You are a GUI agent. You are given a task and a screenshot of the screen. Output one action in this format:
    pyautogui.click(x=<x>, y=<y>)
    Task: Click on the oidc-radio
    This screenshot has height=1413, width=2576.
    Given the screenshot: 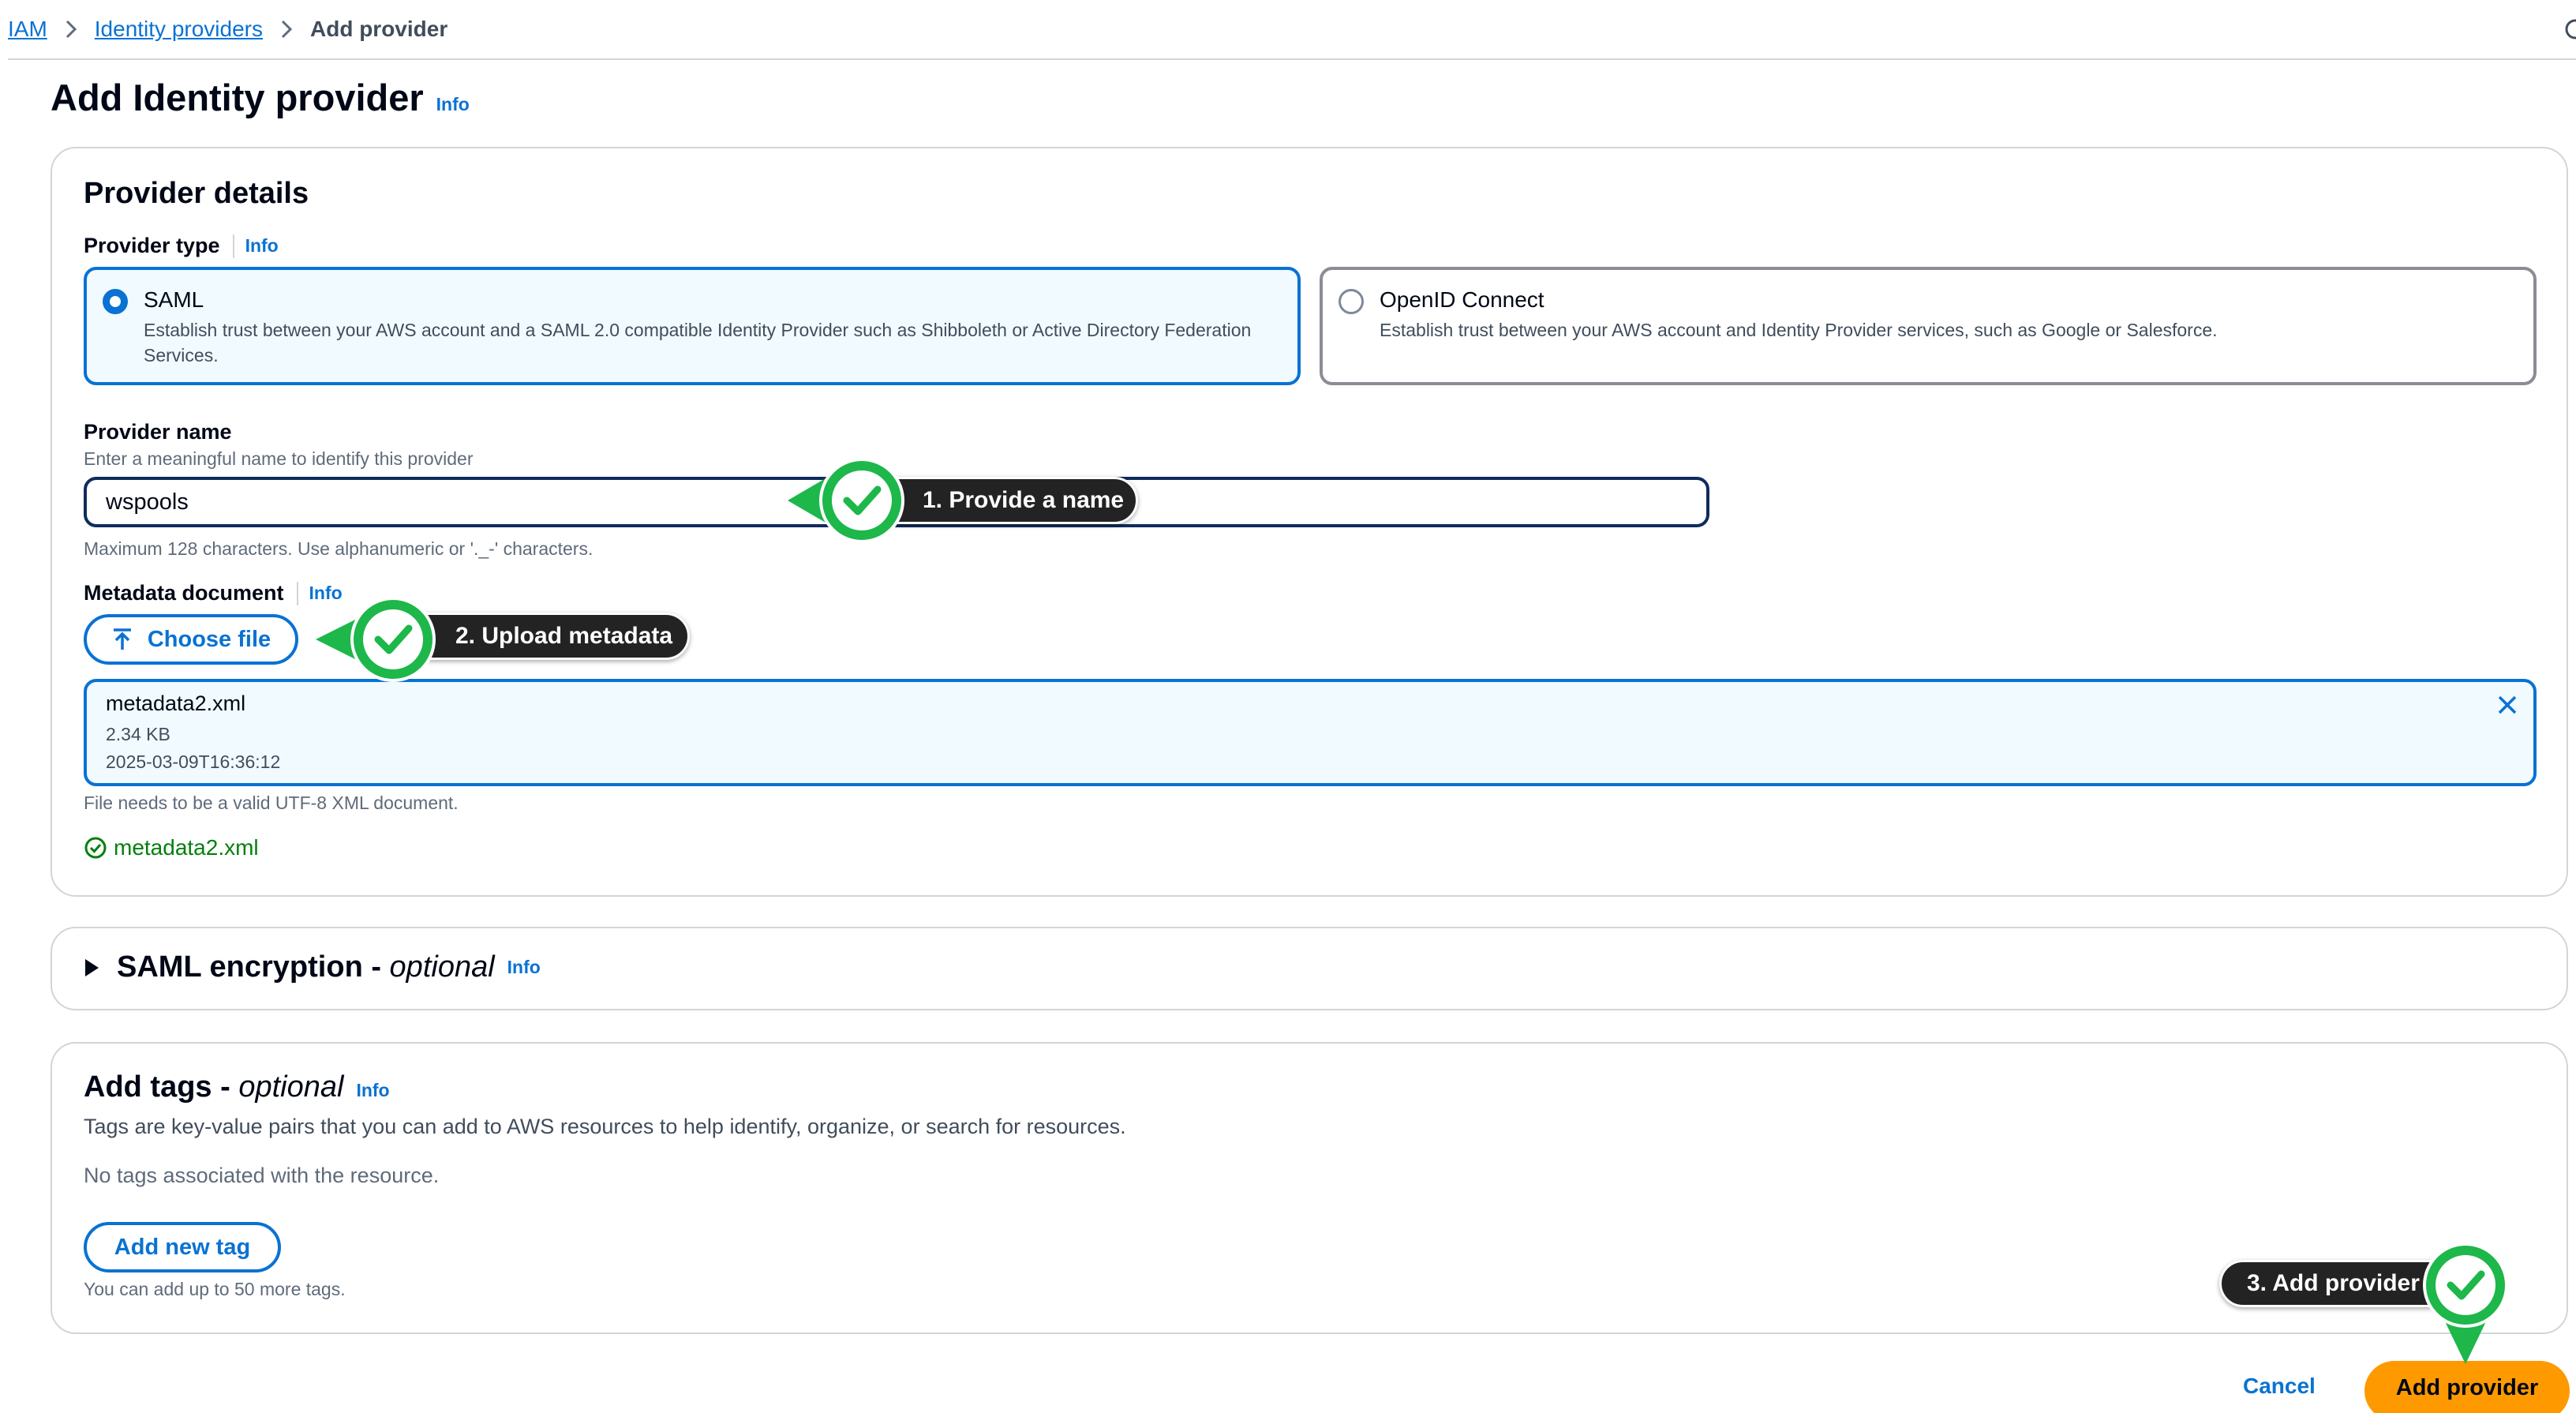 What is the action you would take?
    pyautogui.click(x=1351, y=301)
    